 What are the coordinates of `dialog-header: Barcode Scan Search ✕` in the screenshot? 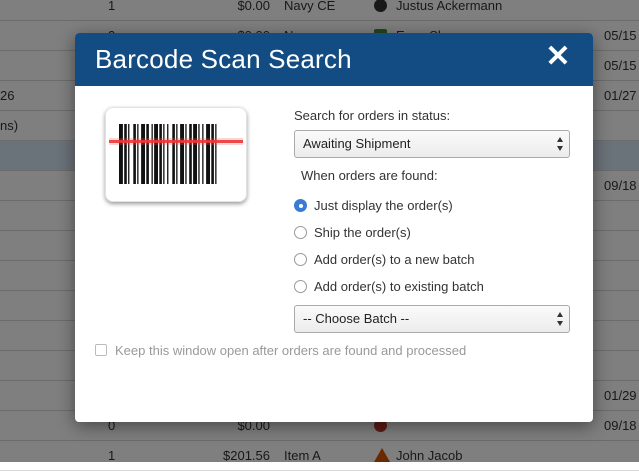 It's located at (334, 59).